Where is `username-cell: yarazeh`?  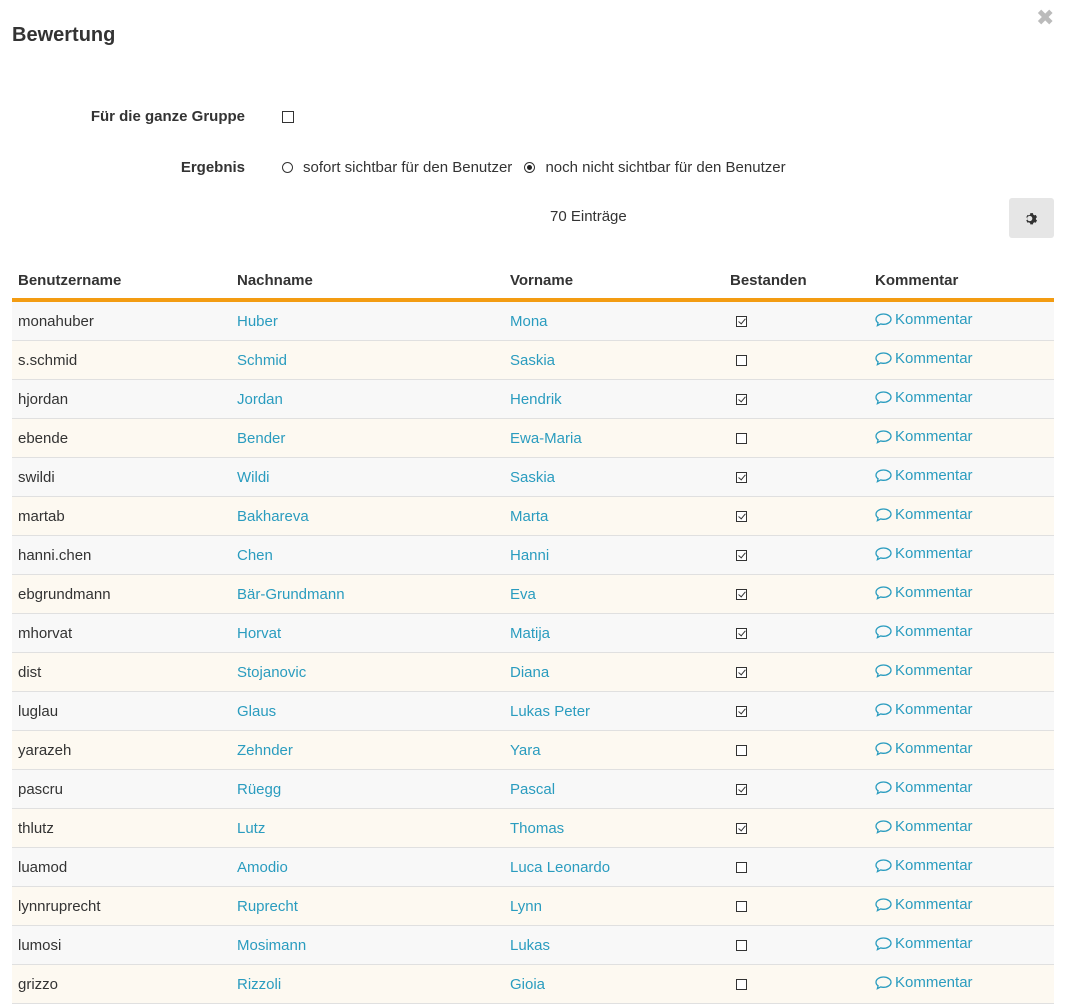 username-cell: yarazeh is located at coordinates (121, 750).